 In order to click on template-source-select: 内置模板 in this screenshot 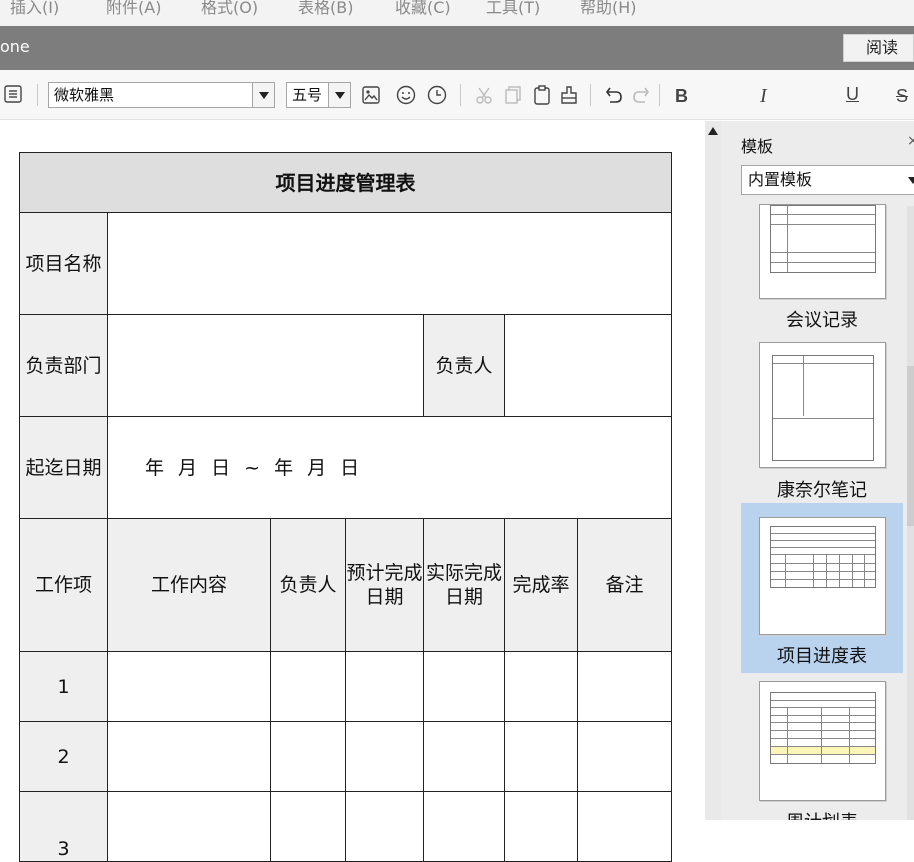, I will do `click(827, 180)`.